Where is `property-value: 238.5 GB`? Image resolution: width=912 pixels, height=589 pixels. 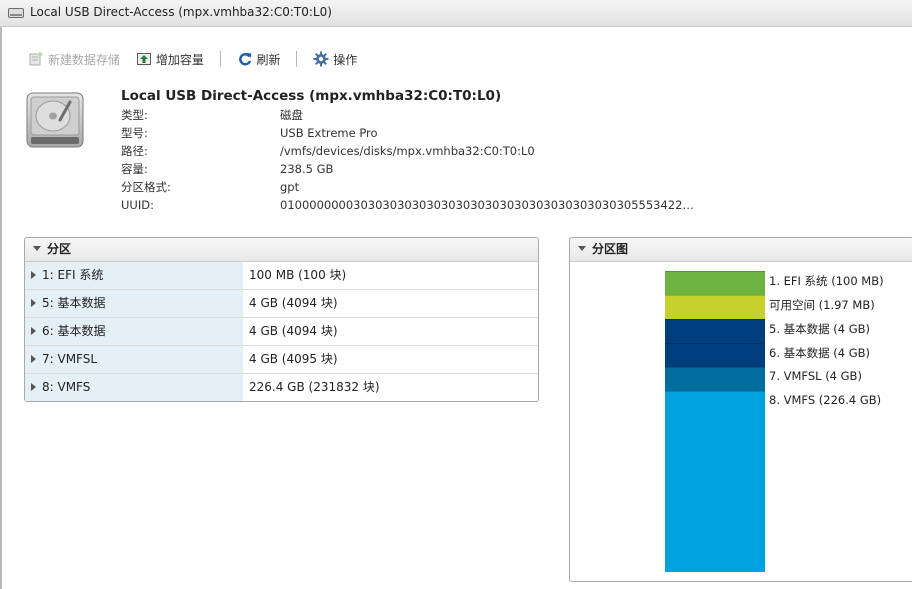
property-value: 238.5 GB is located at coordinates (307, 169).